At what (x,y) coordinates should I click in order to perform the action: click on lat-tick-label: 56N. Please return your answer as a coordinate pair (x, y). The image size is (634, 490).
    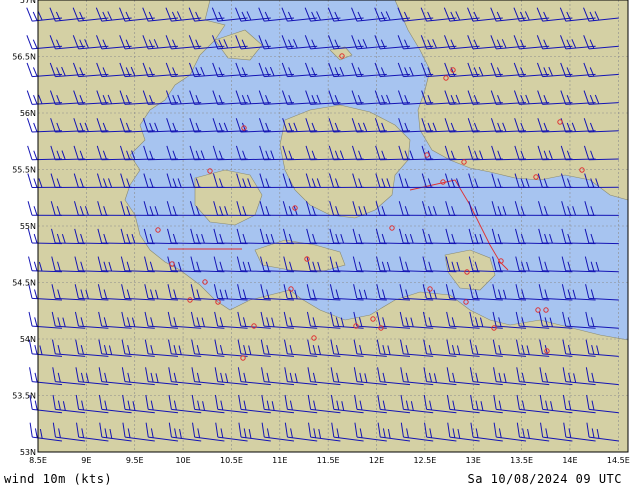
    Looking at the image, I should click on (28, 113).